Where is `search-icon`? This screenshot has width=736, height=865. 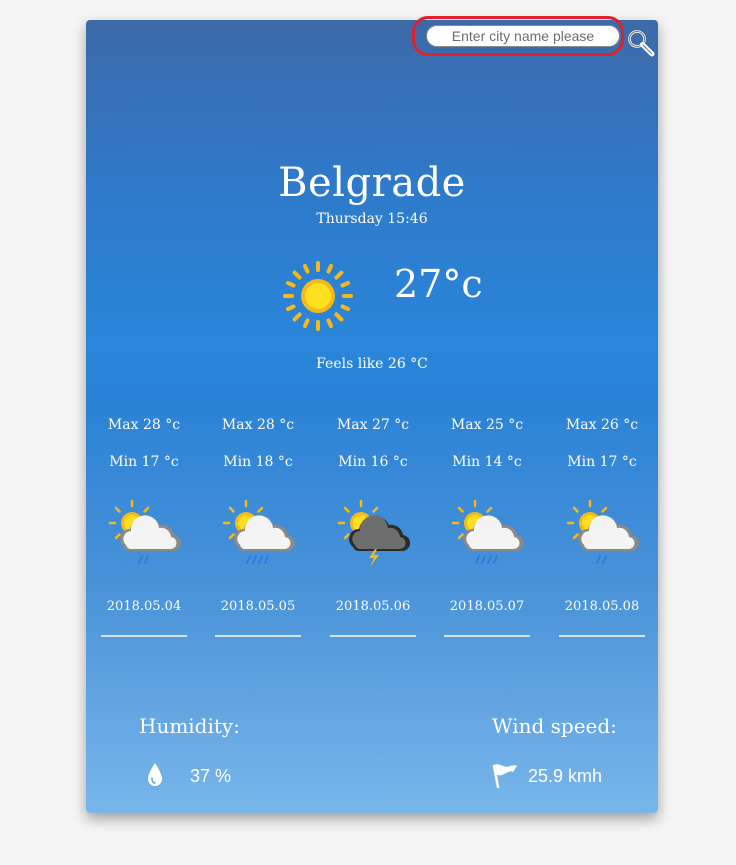 search-icon is located at coordinates (641, 43).